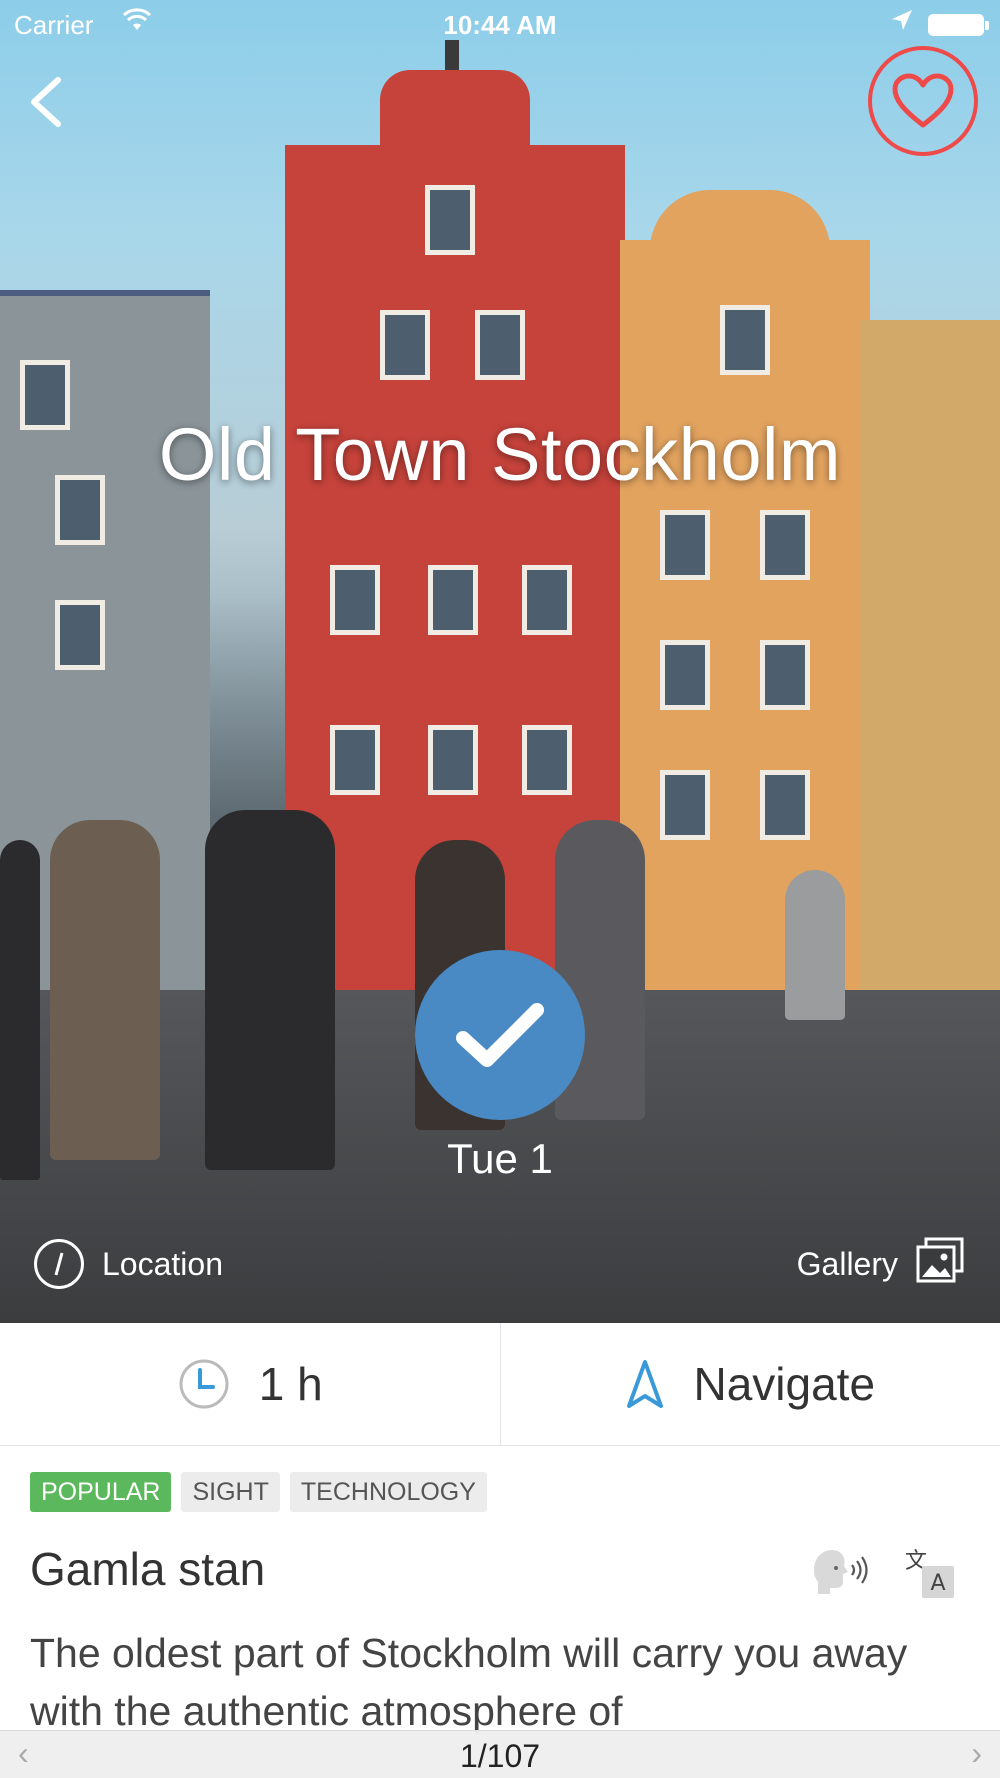  I want to click on favorite-button, so click(923, 101).